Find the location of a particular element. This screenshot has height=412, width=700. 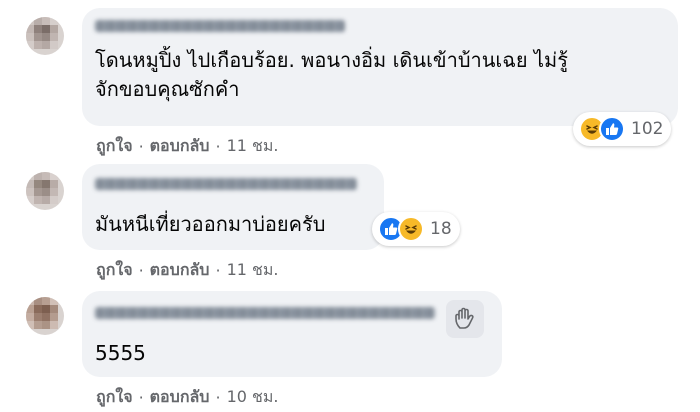

reaction-summary: 102 is located at coordinates (622, 129).